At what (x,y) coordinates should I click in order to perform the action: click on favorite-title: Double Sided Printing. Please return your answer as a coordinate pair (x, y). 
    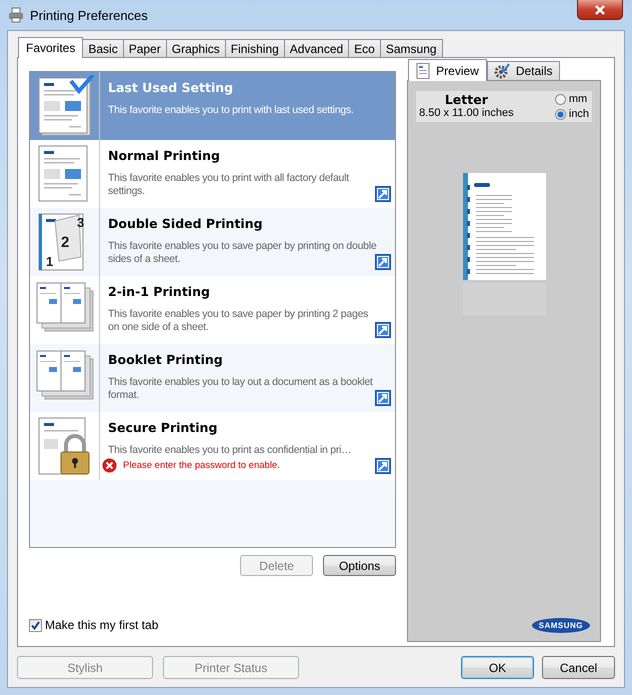
    Looking at the image, I should click on (186, 224).